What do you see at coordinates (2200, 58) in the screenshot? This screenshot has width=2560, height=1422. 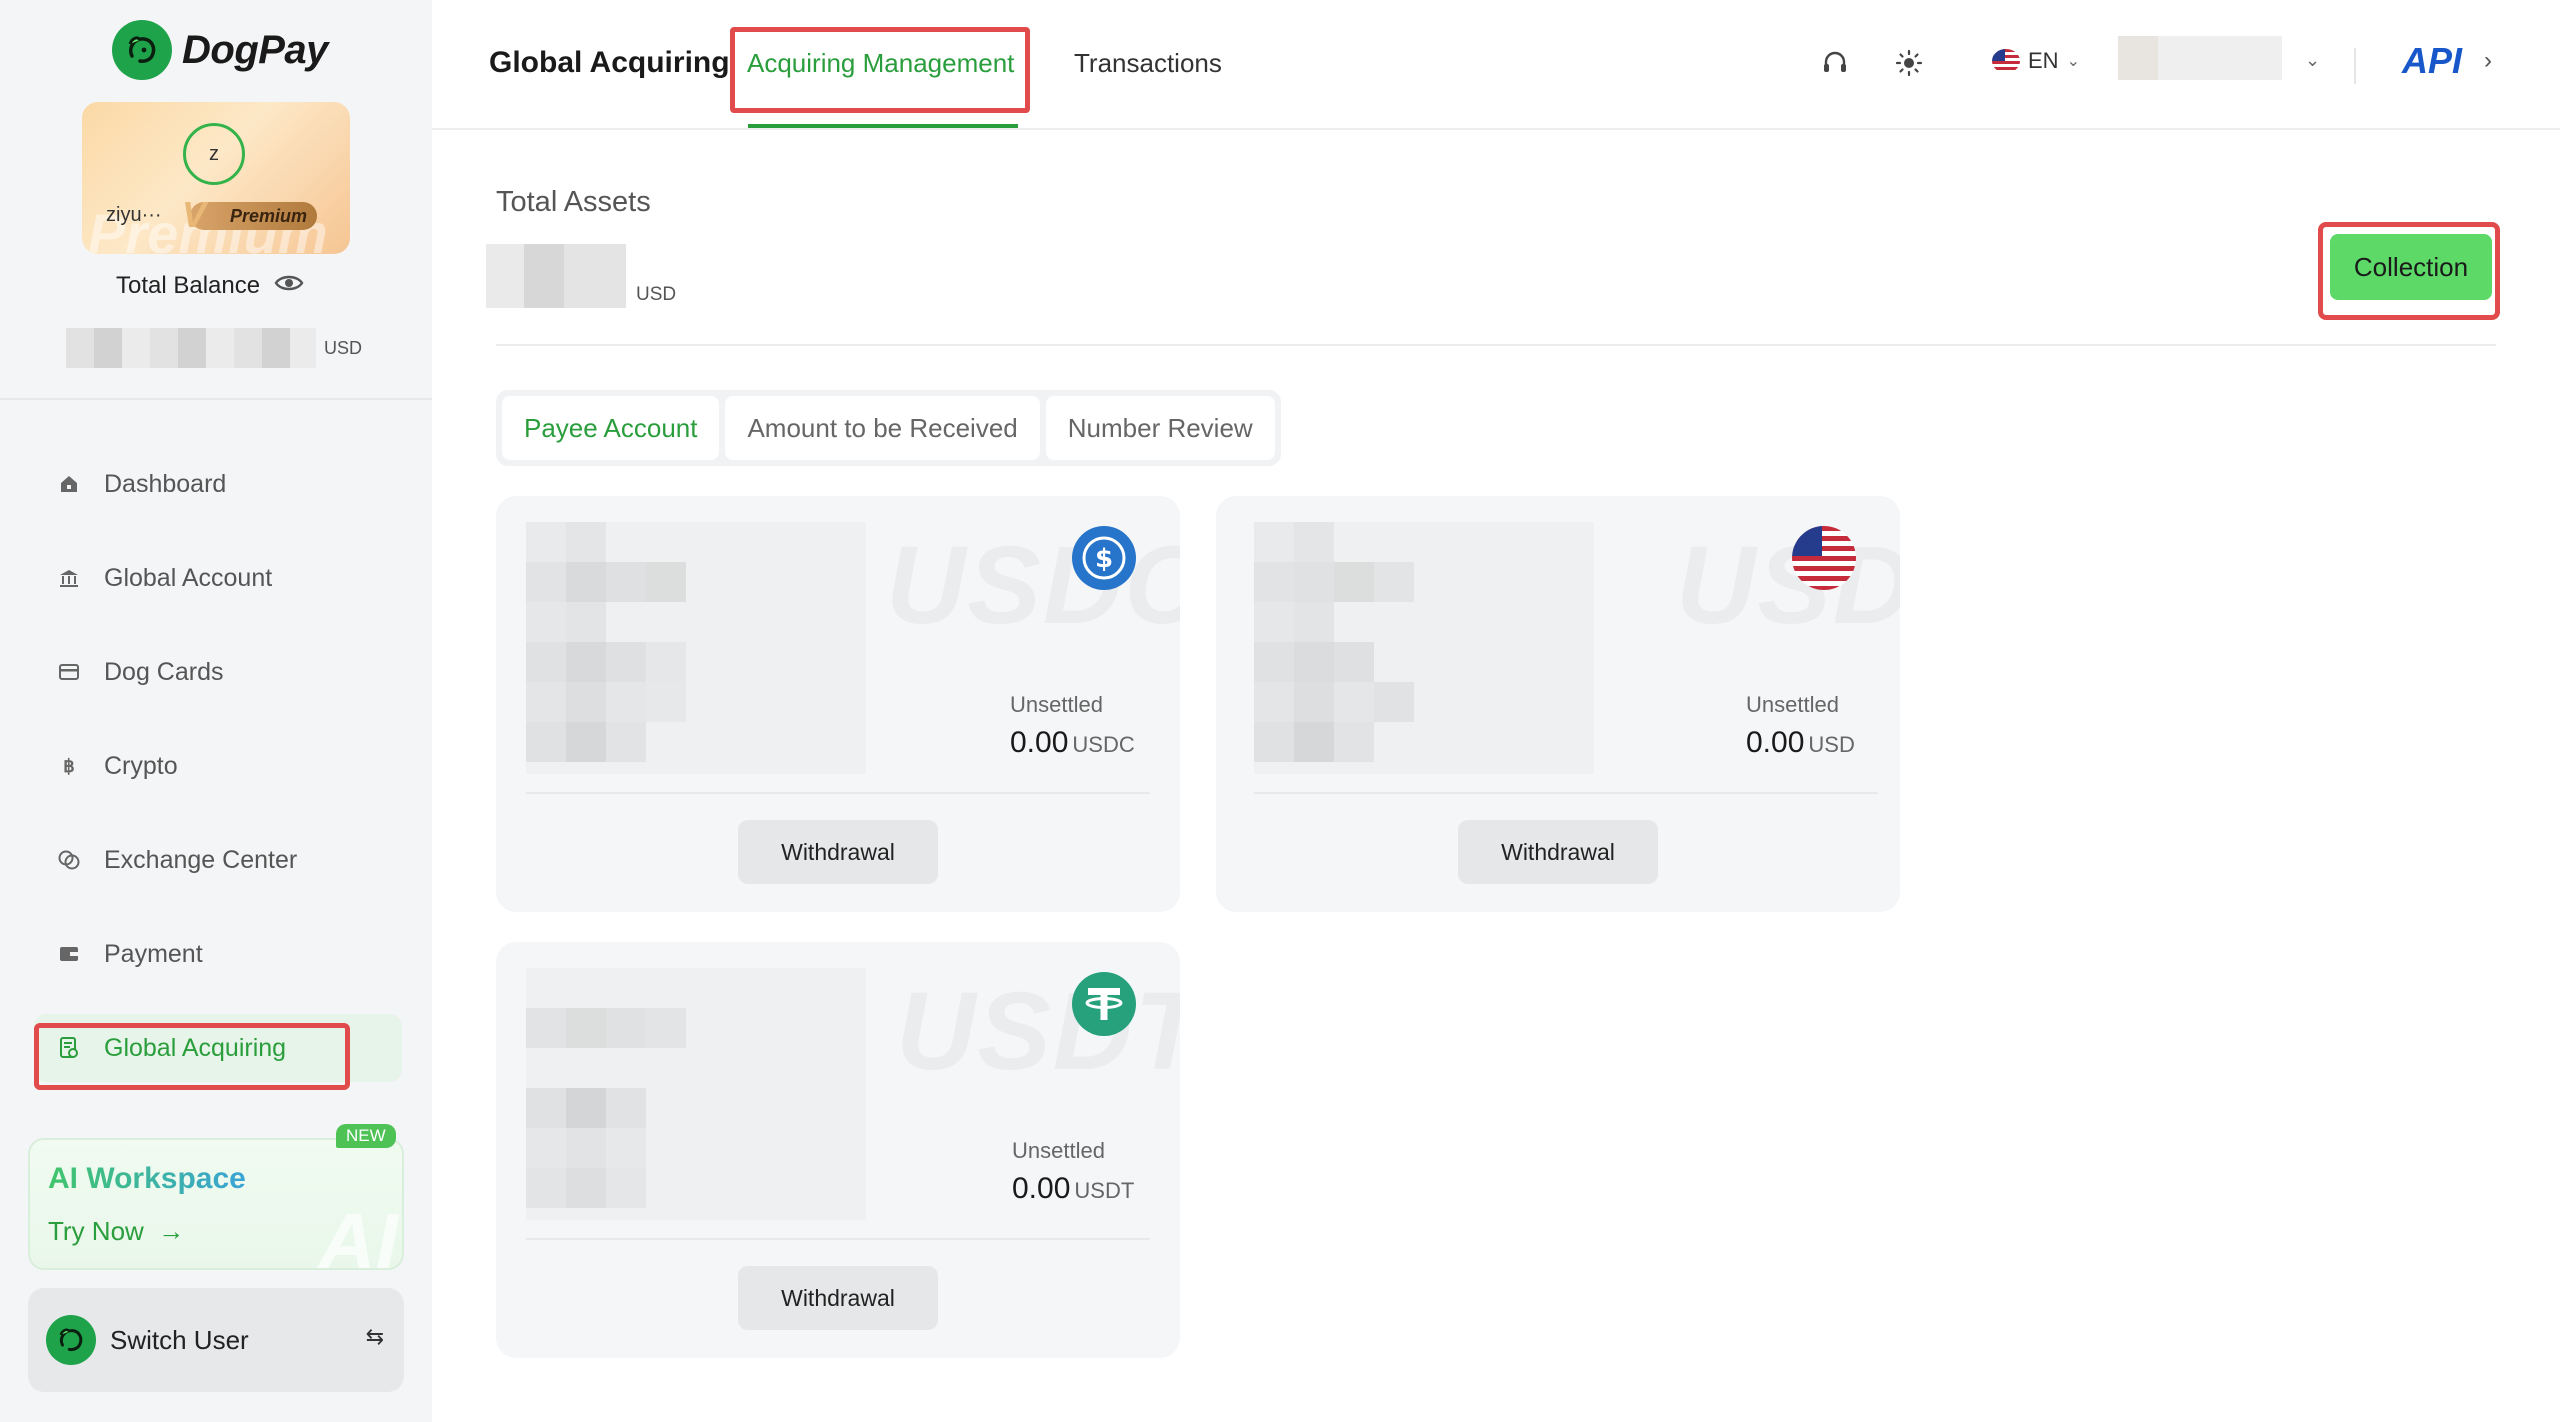 I see `account-name-redacted` at bounding box center [2200, 58].